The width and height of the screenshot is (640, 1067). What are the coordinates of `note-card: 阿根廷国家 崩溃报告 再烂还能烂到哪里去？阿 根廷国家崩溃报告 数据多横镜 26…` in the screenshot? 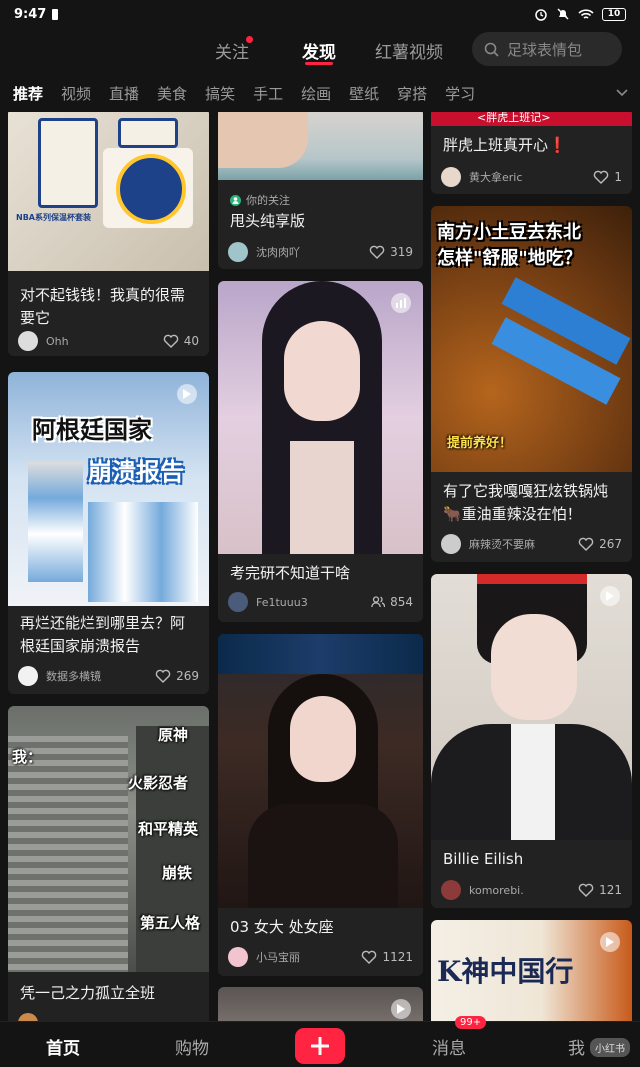 It's located at (108, 533).